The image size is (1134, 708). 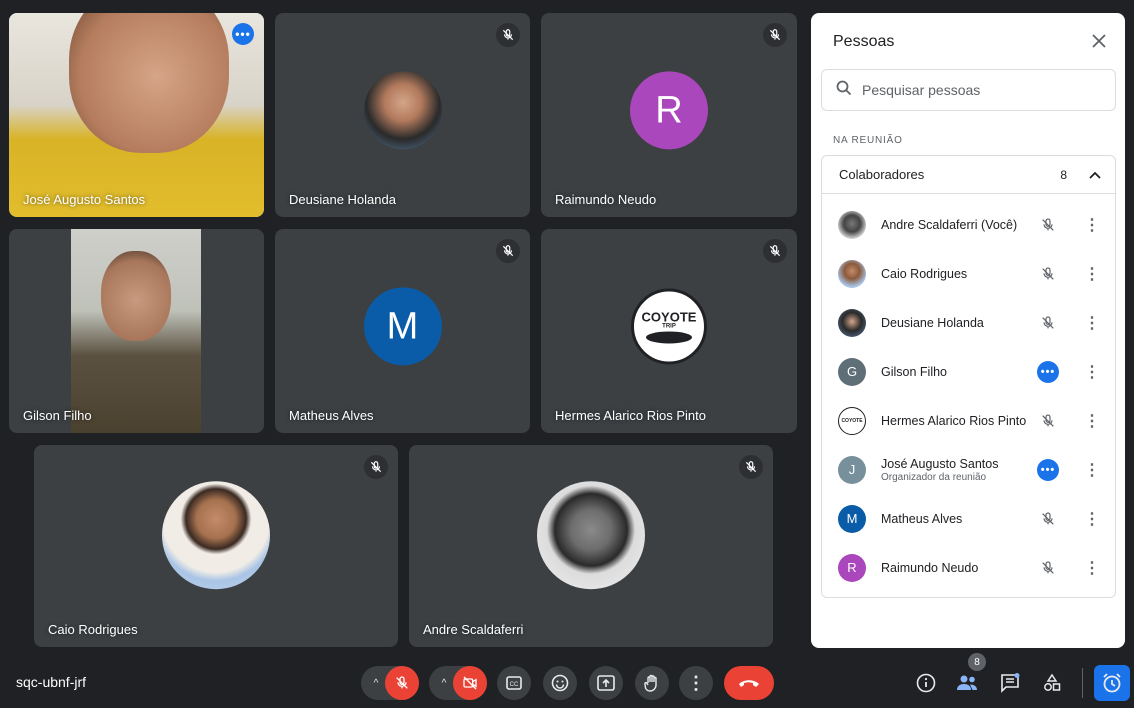 I want to click on svg-text: CC, so click(x=514, y=685).